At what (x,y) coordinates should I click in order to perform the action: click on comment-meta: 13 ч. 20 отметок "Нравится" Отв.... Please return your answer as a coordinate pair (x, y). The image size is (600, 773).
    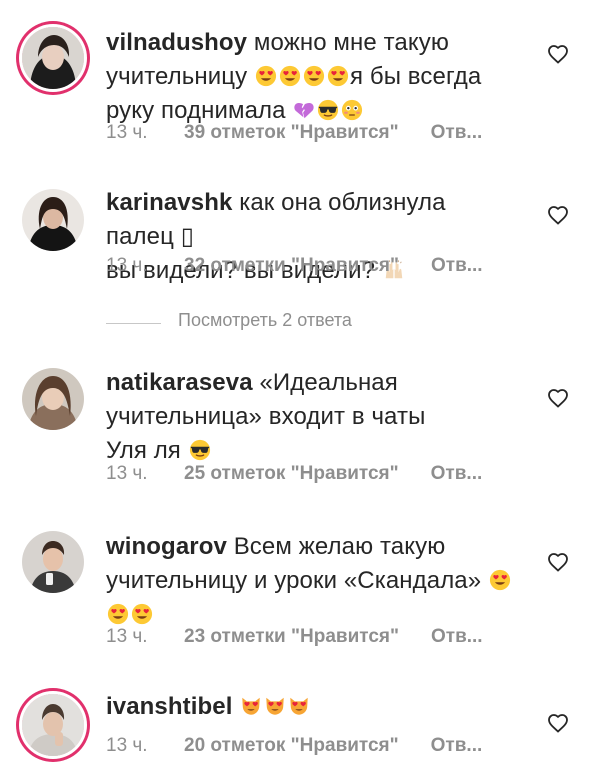
    Looking at the image, I should click on (294, 746).